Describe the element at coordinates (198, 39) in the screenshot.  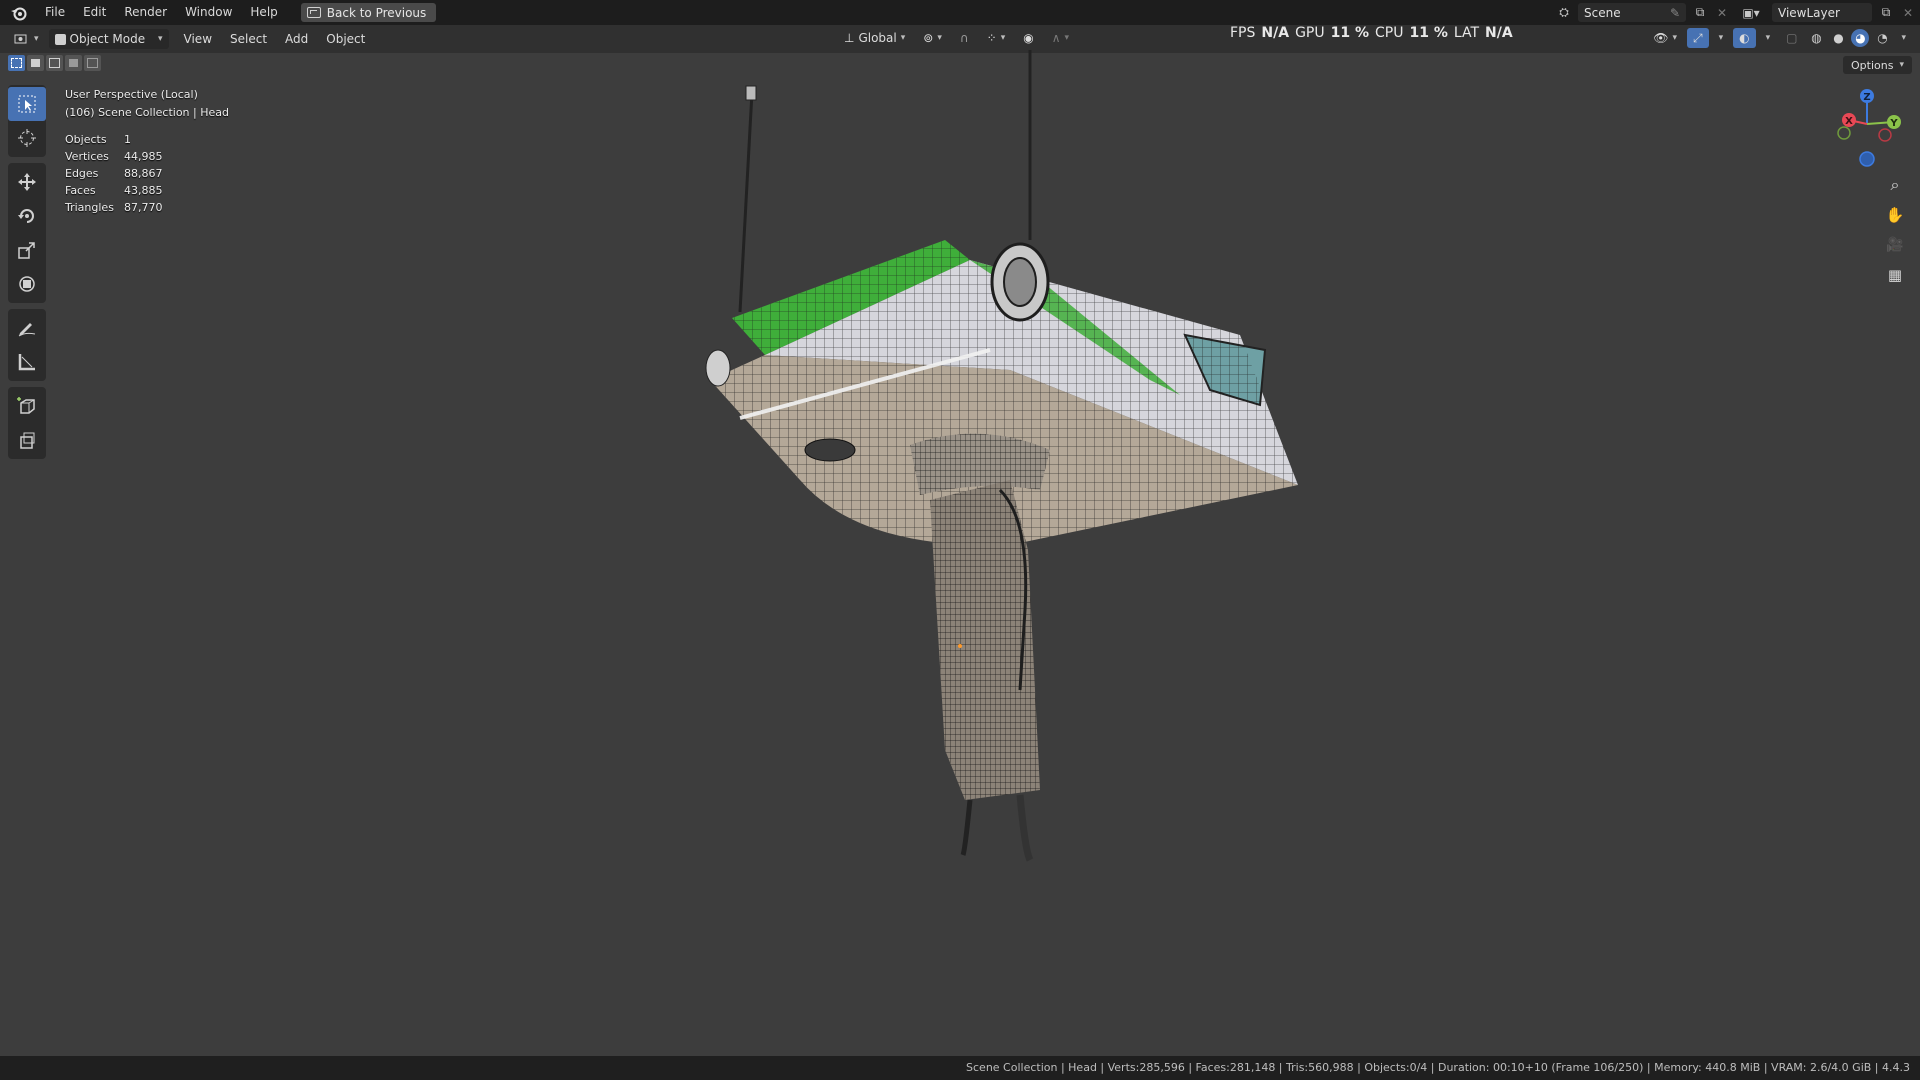
I see `menu-view: View` at that location.